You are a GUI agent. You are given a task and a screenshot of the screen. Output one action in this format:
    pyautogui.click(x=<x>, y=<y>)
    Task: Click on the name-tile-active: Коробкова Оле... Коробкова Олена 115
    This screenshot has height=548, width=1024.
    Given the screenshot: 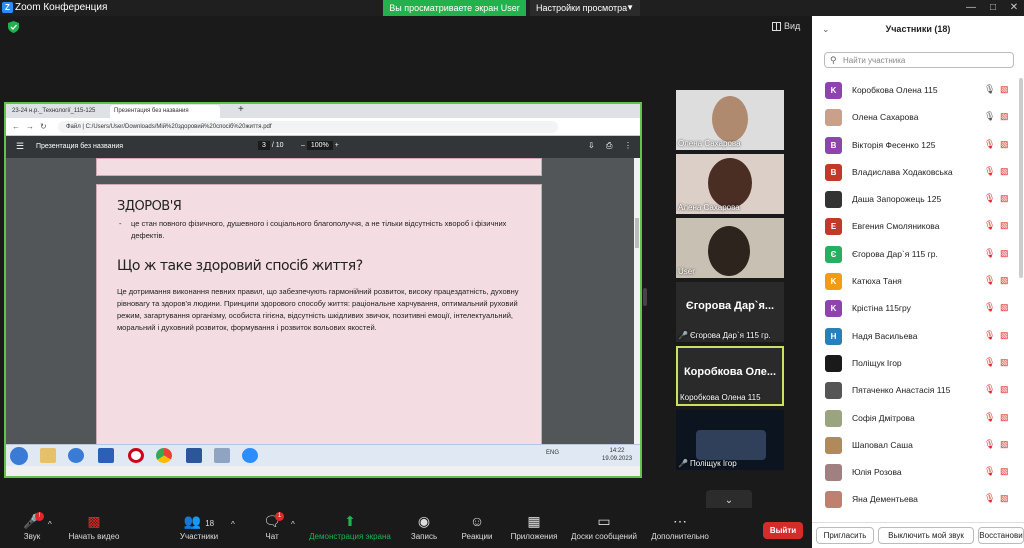 What is the action you would take?
    pyautogui.click(x=730, y=376)
    